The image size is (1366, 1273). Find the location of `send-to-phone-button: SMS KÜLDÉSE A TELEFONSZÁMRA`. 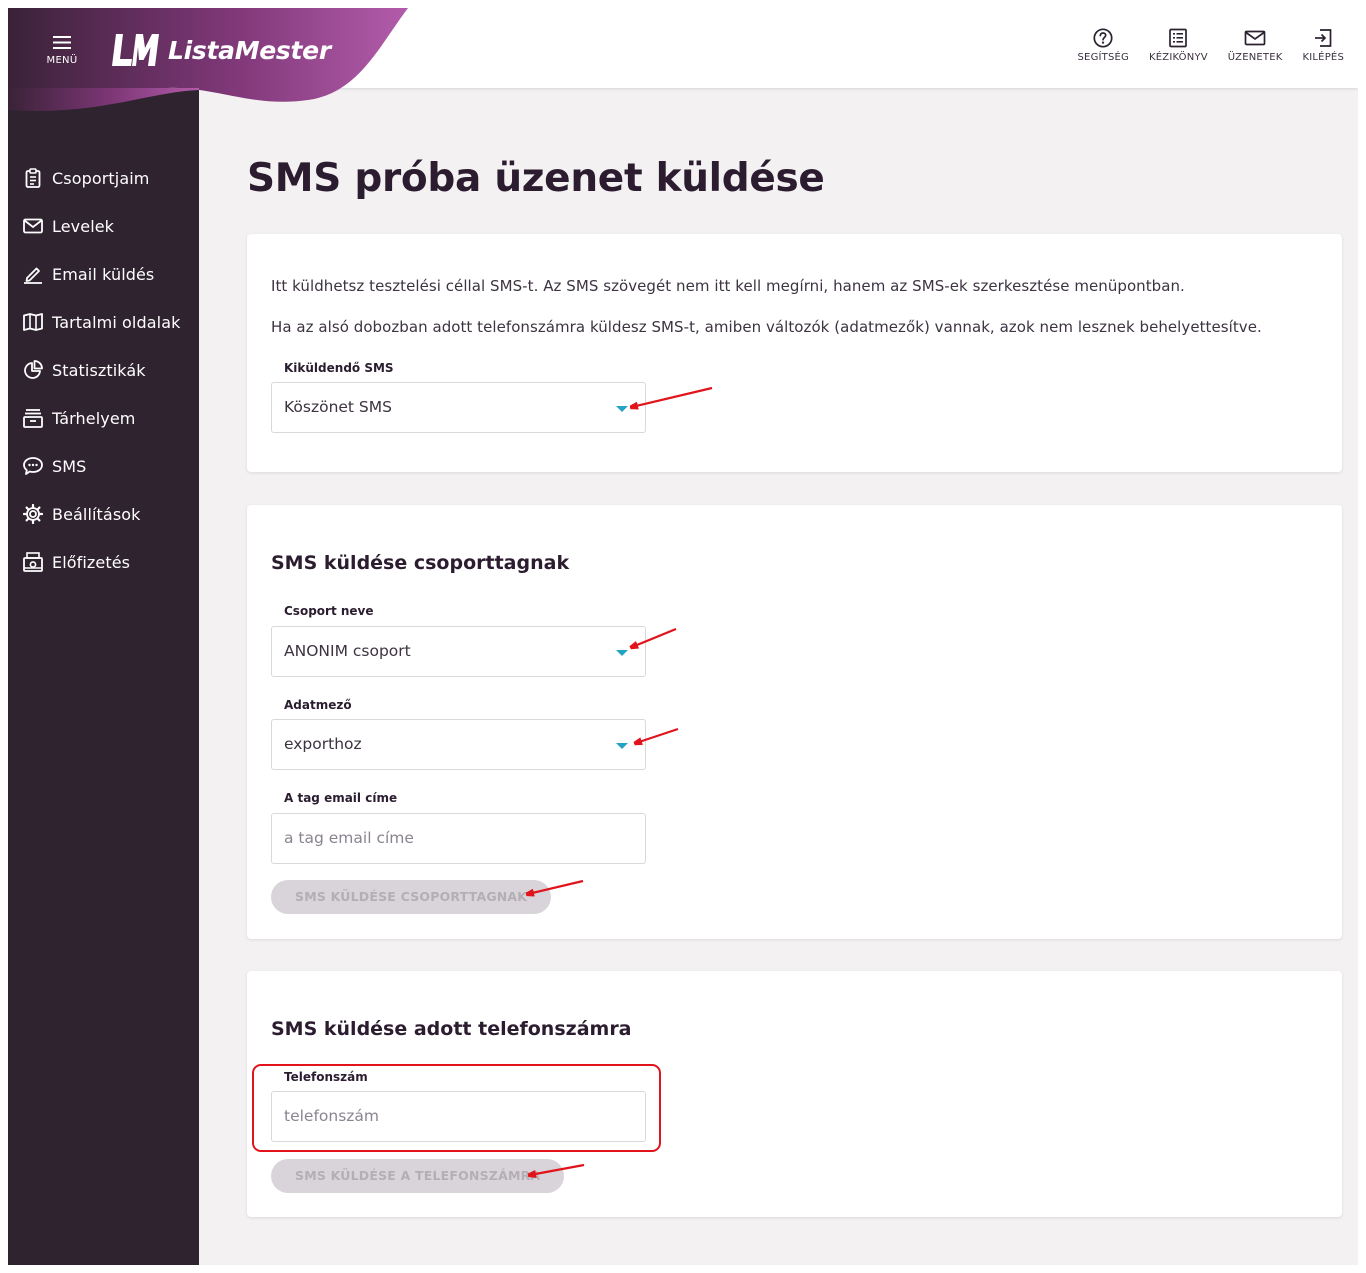

send-to-phone-button: SMS KÜLDÉSE A TELEFONSZÁMRA is located at coordinates (418, 1176).